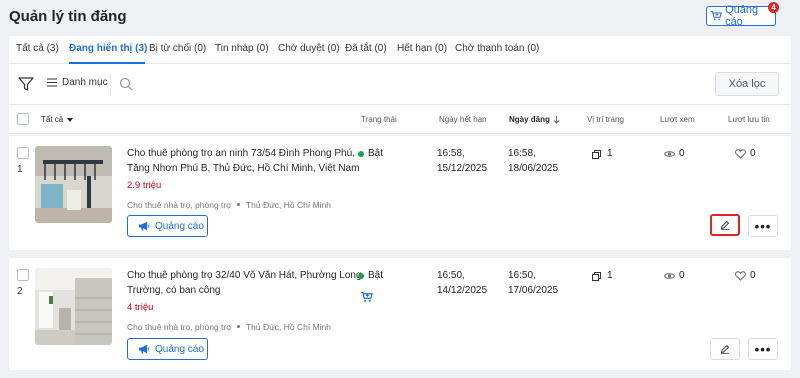  What do you see at coordinates (144, 185) in the screenshot?
I see `listing-price: 2.9 triệu` at bounding box center [144, 185].